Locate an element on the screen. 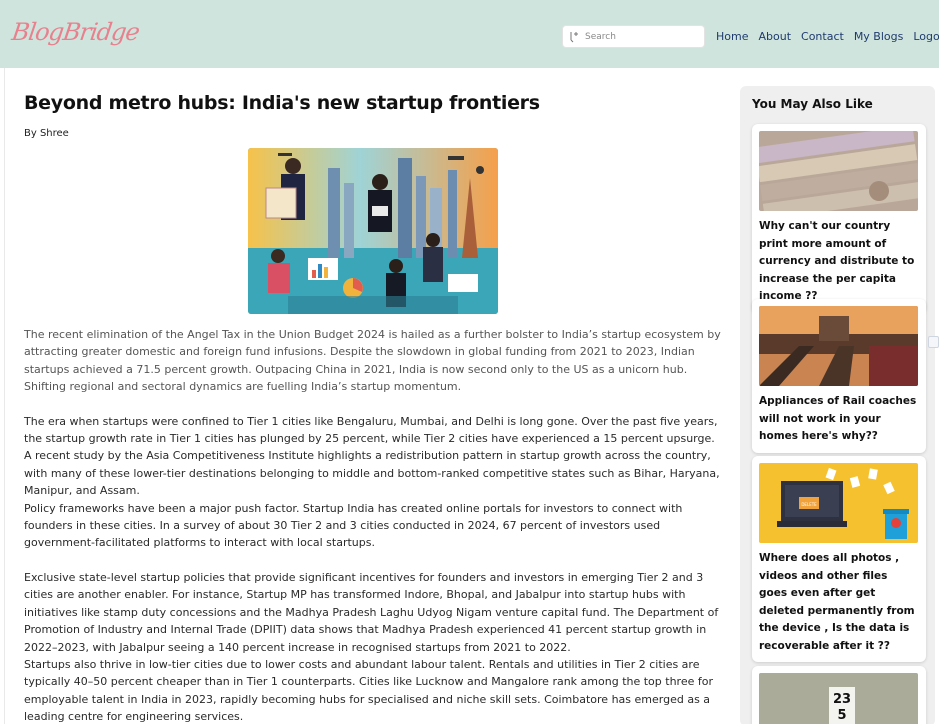 The width and height of the screenshot is (939, 724). search-icon is located at coordinates (574, 36).